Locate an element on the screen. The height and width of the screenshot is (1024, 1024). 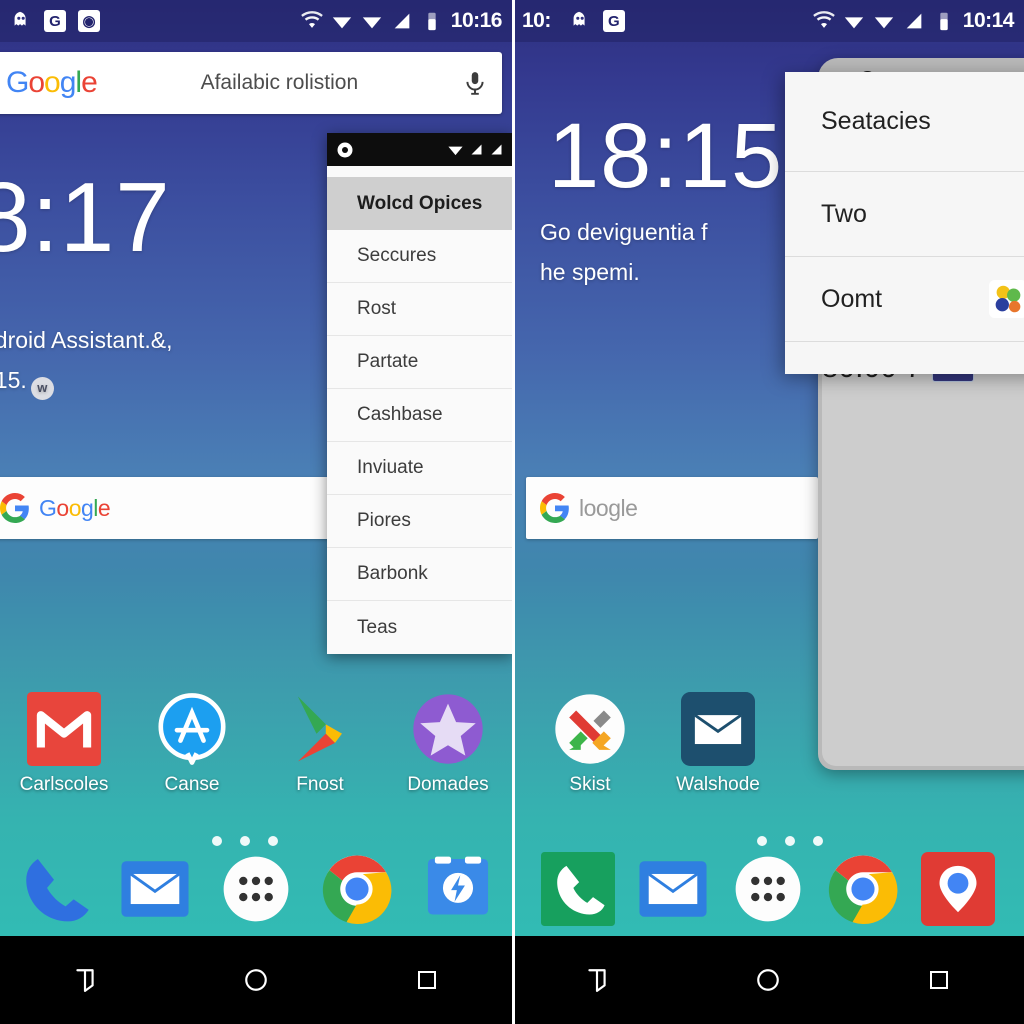
left-nav-bar is located at coordinates (256, 980).